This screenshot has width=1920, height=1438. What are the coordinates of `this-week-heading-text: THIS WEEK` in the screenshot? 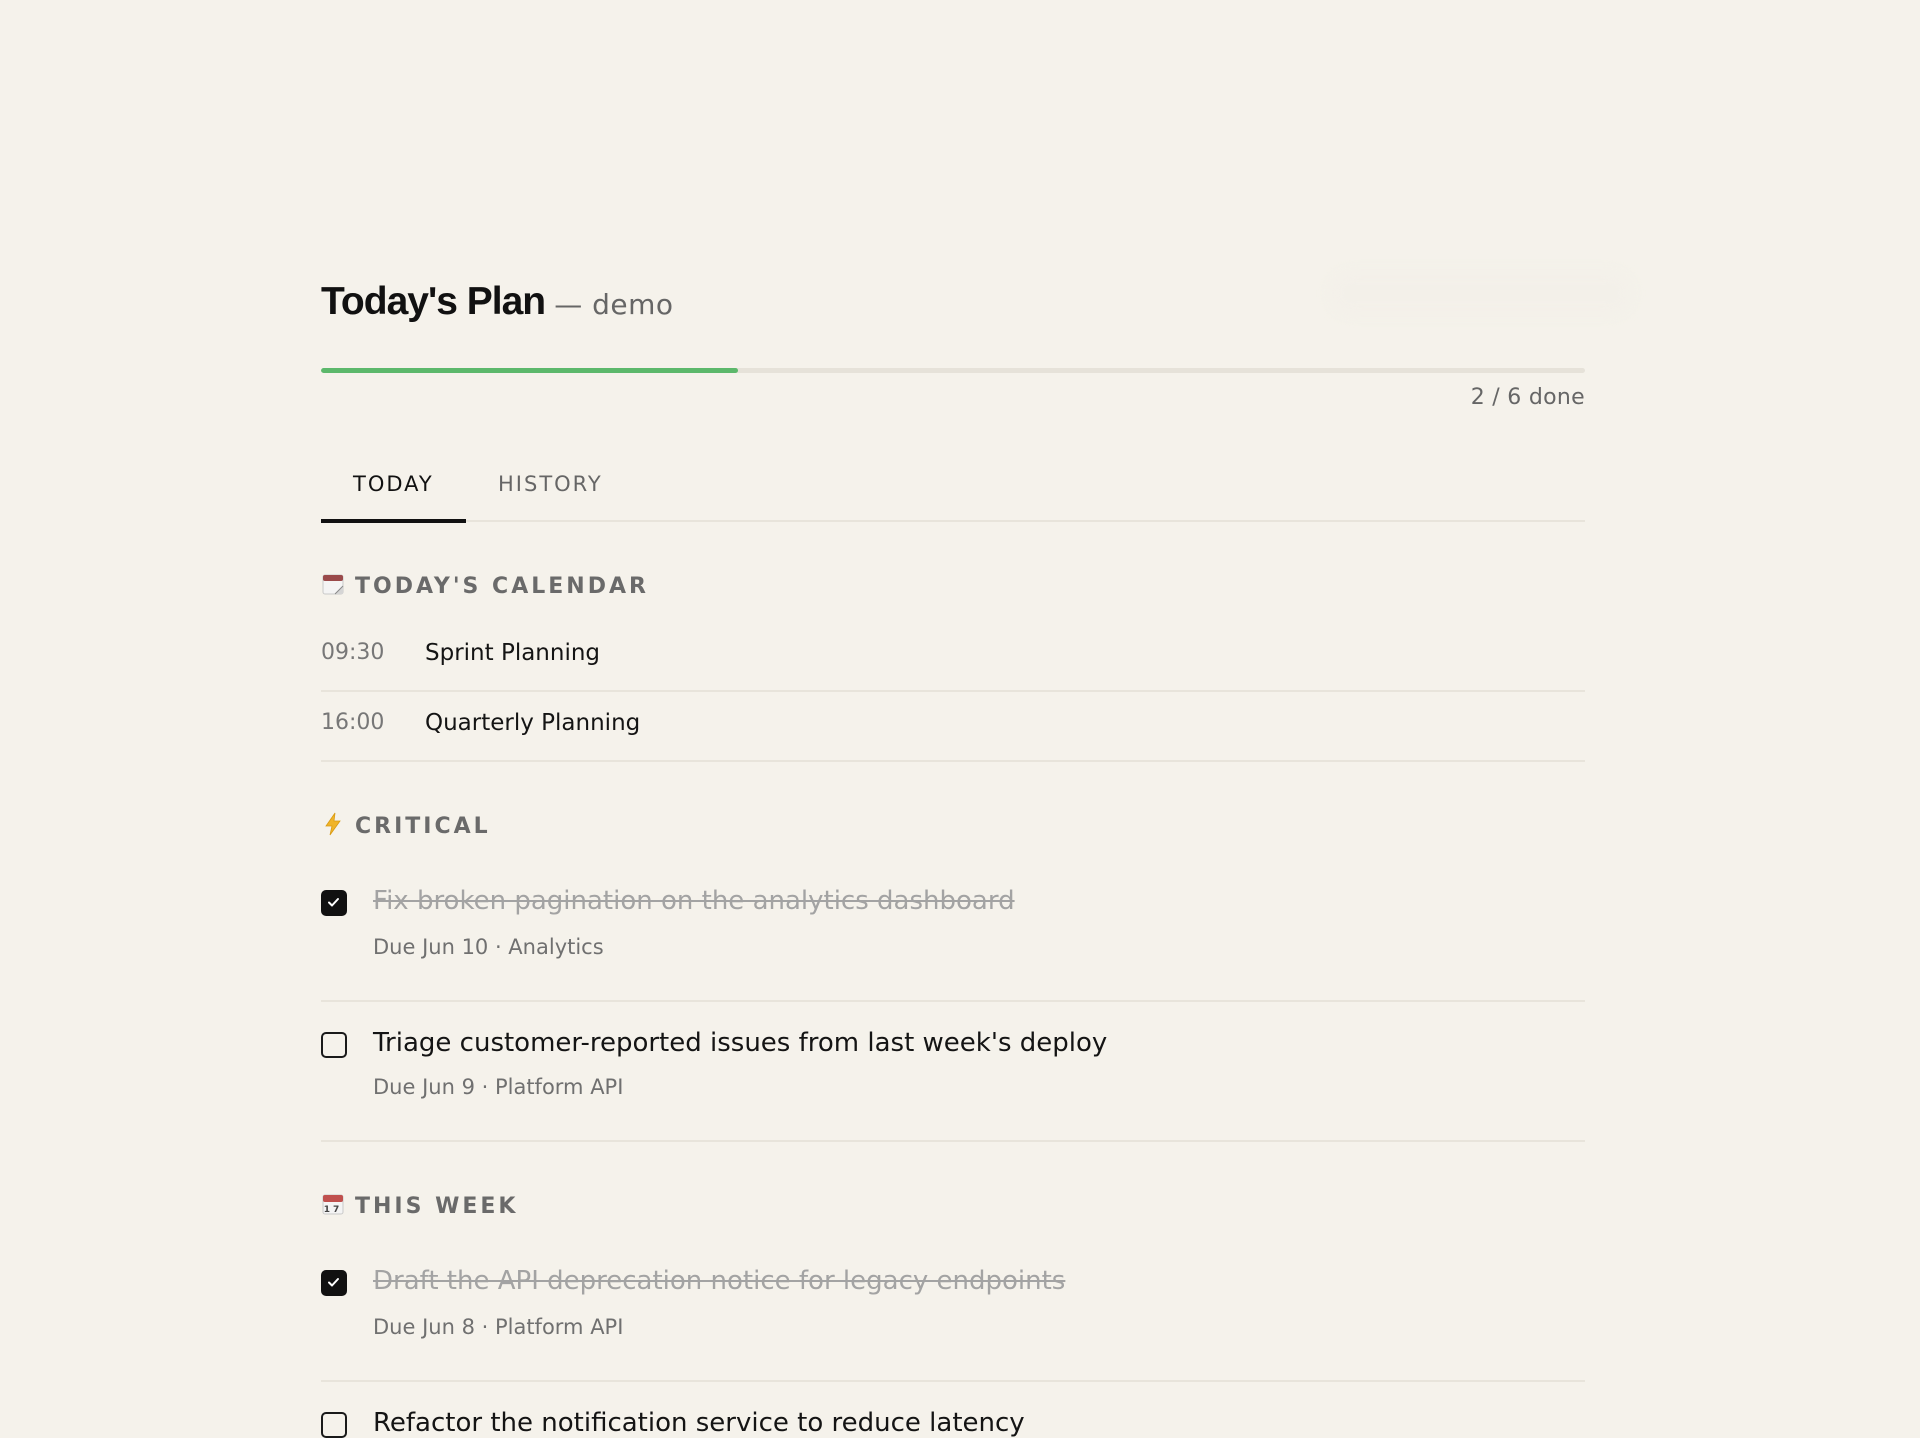 It's located at (437, 1206).